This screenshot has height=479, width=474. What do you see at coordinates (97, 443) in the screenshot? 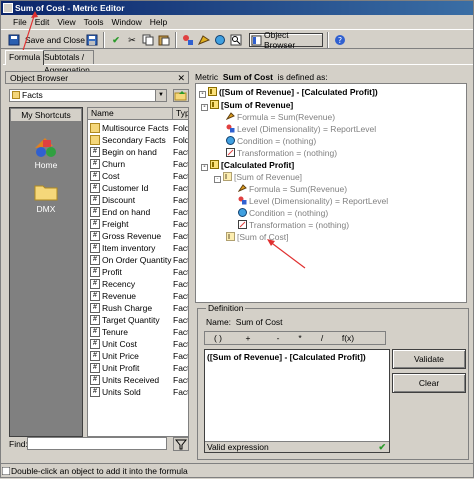
I see `find-input` at bounding box center [97, 443].